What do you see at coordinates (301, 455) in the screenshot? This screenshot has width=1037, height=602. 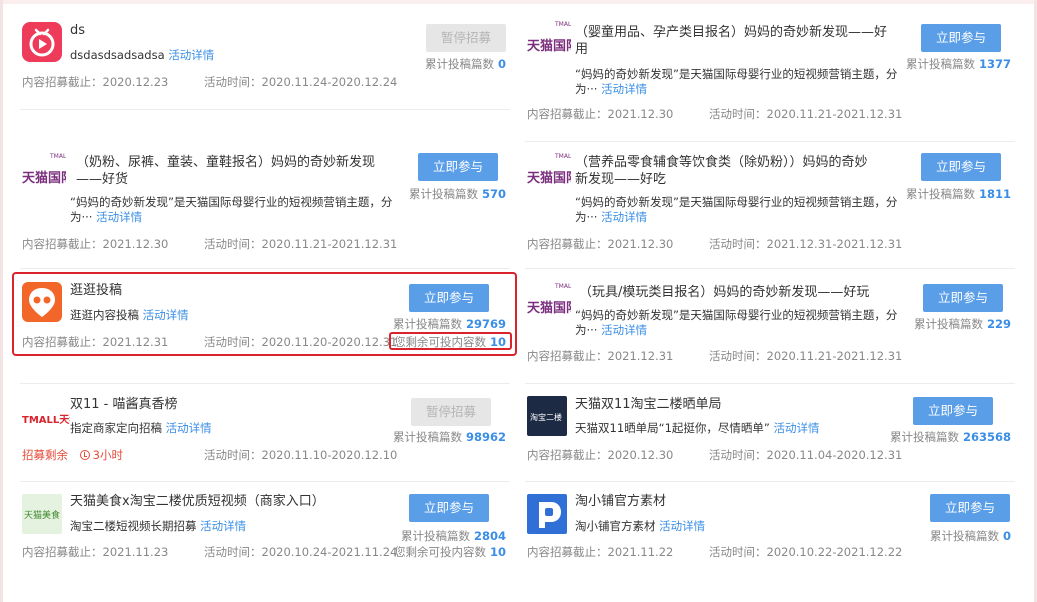 I see `activity-time: 活动时间：2020.11.10-2020.12.10` at bounding box center [301, 455].